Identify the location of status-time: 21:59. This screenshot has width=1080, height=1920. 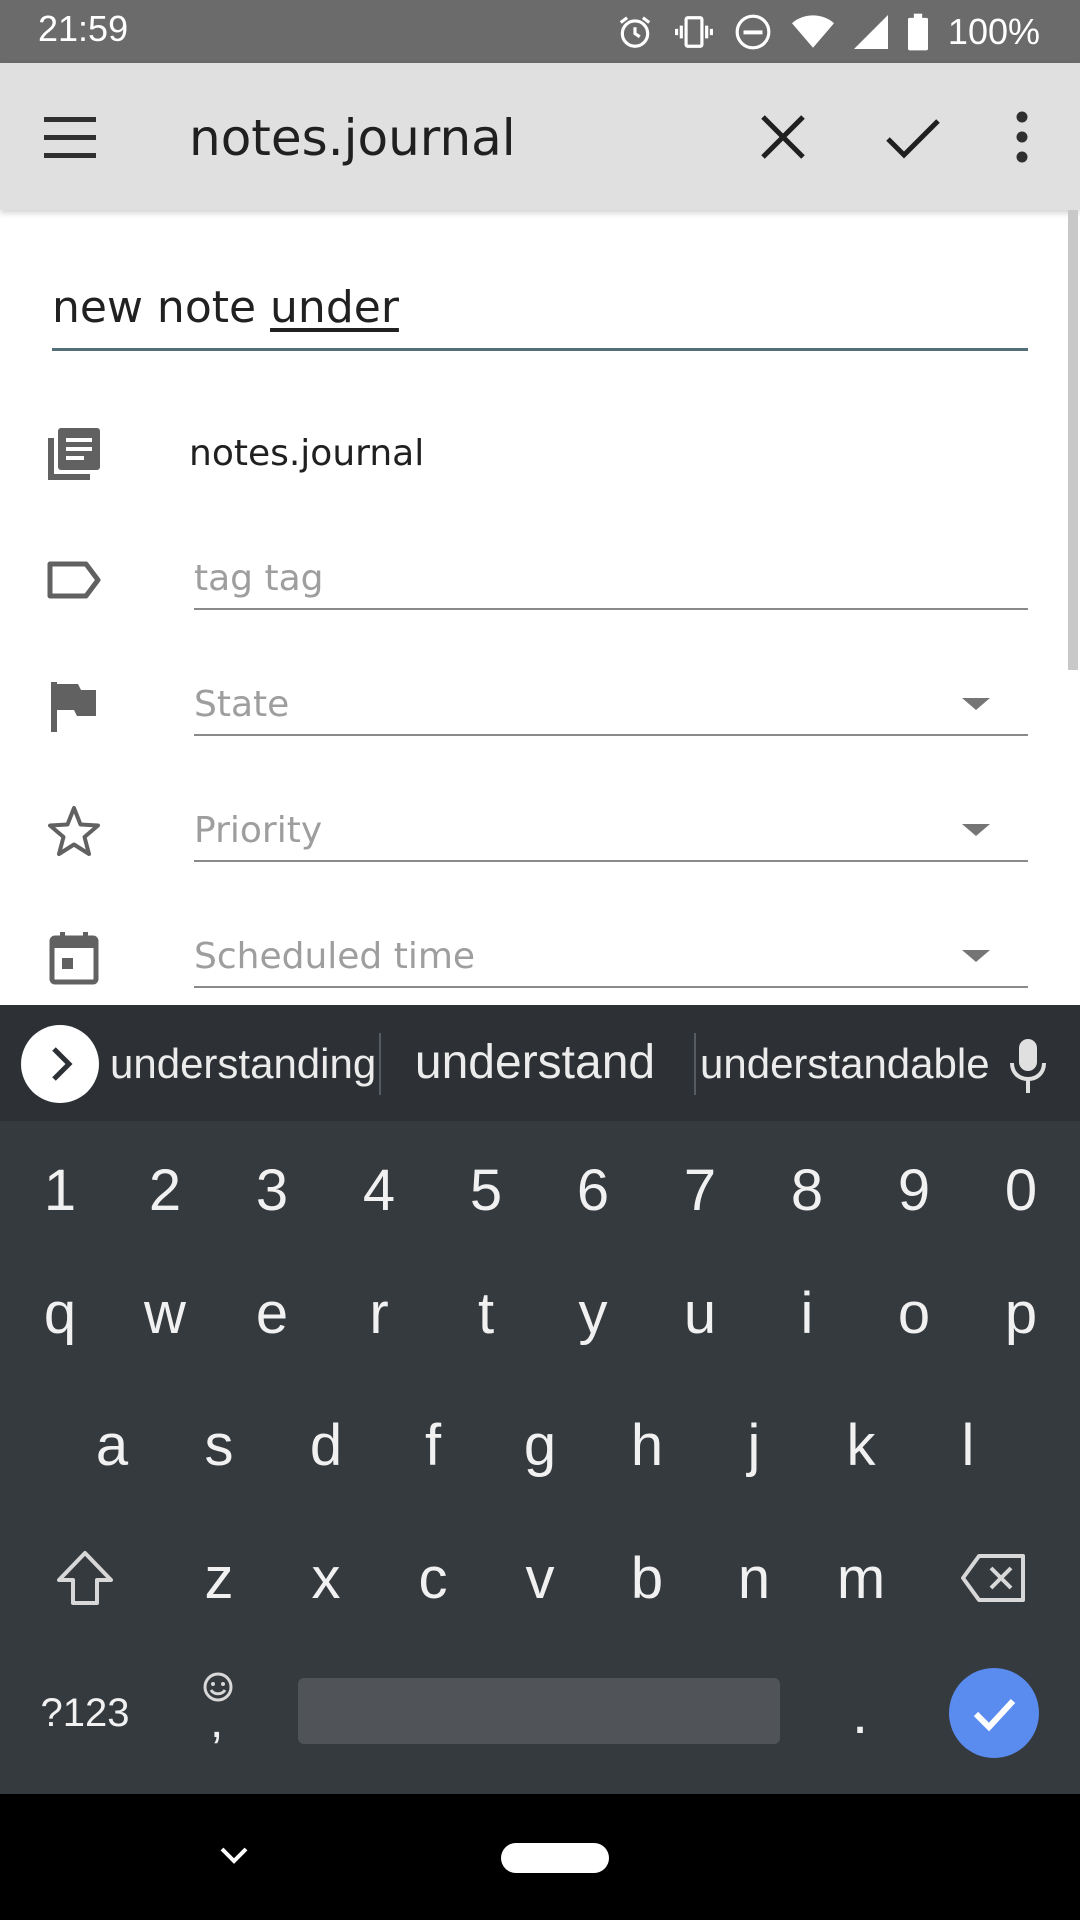
(83, 28).